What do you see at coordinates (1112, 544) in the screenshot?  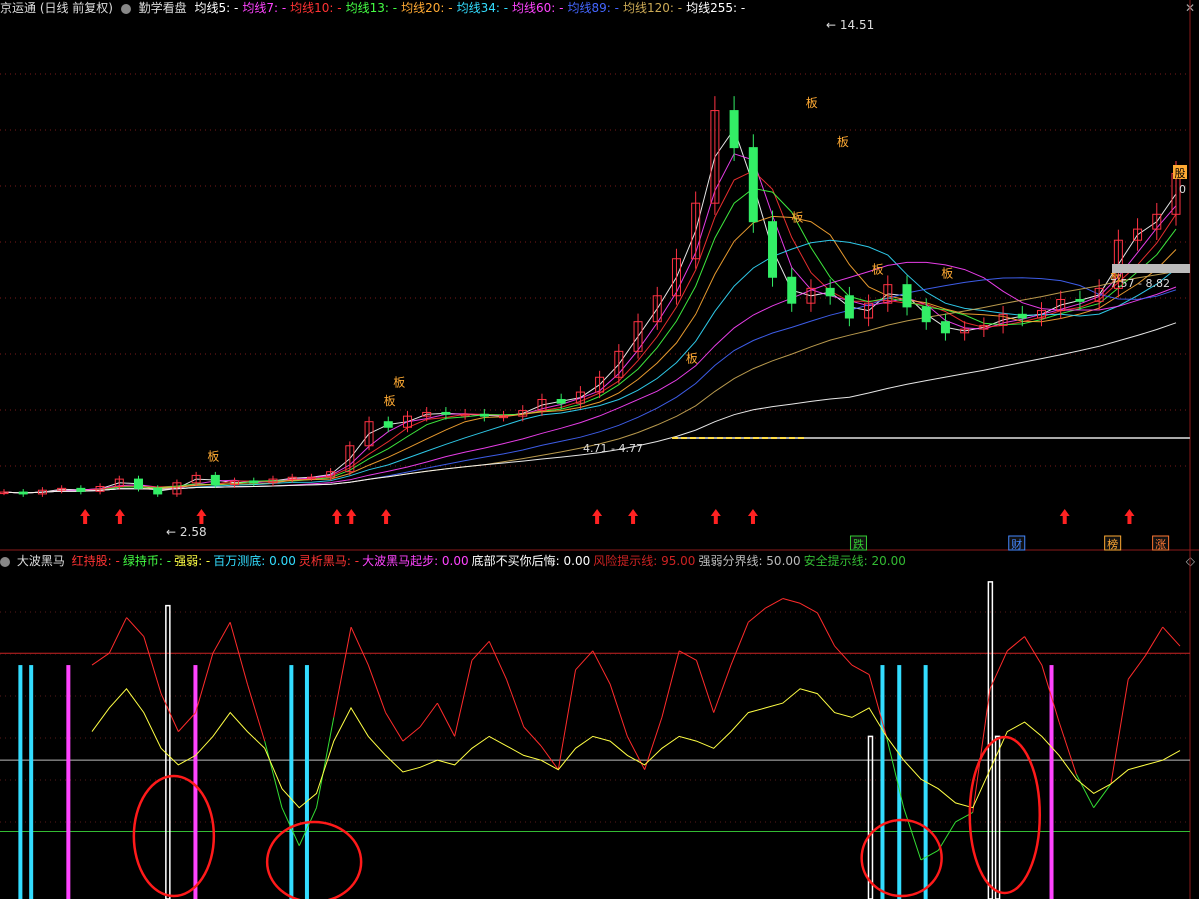 I see `event-tag: 榜` at bounding box center [1112, 544].